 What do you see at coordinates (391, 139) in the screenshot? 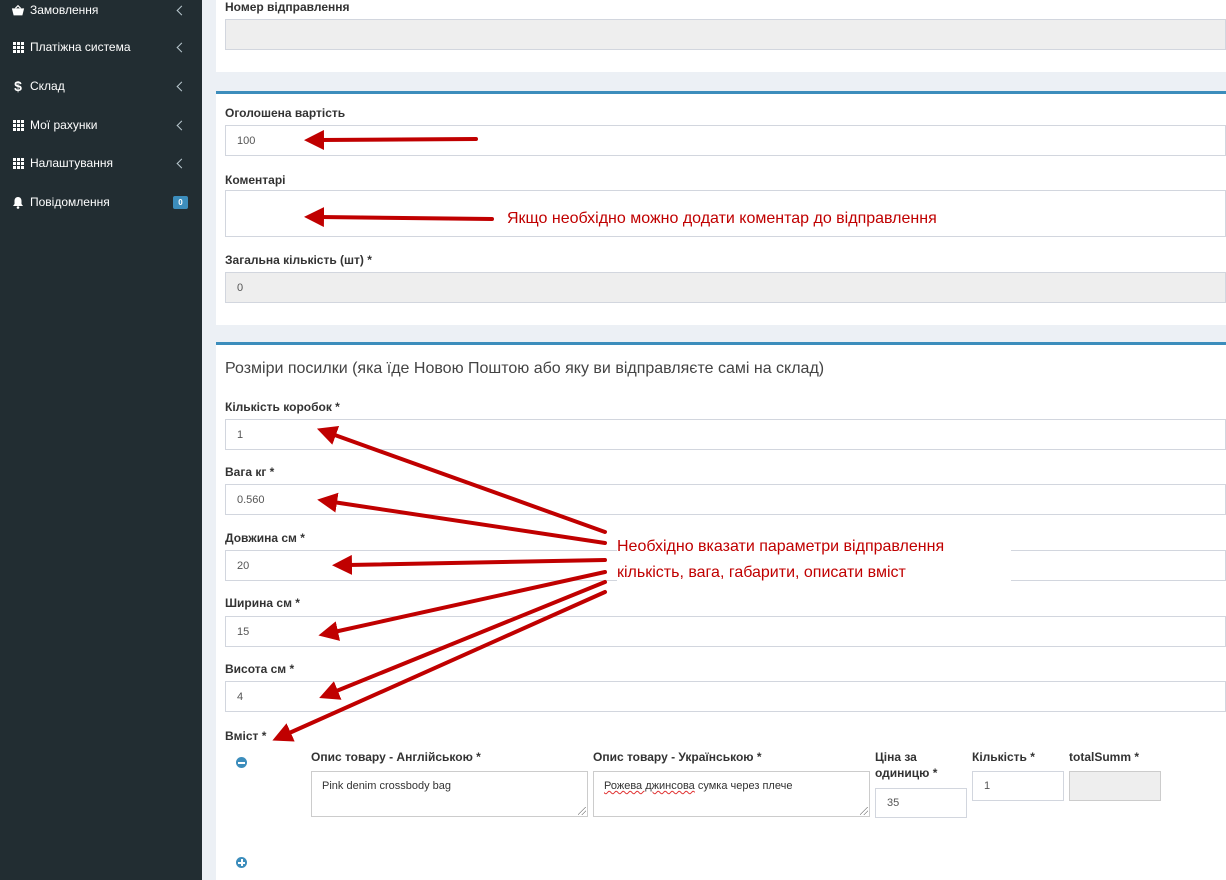
I see `arrow-declared` at bounding box center [391, 139].